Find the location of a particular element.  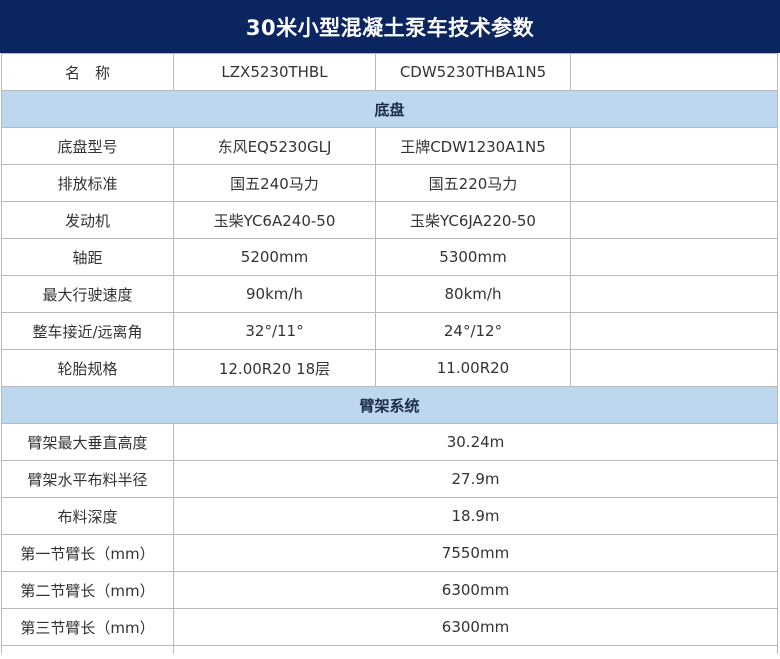

row-value: 18.9m is located at coordinates (475, 516).